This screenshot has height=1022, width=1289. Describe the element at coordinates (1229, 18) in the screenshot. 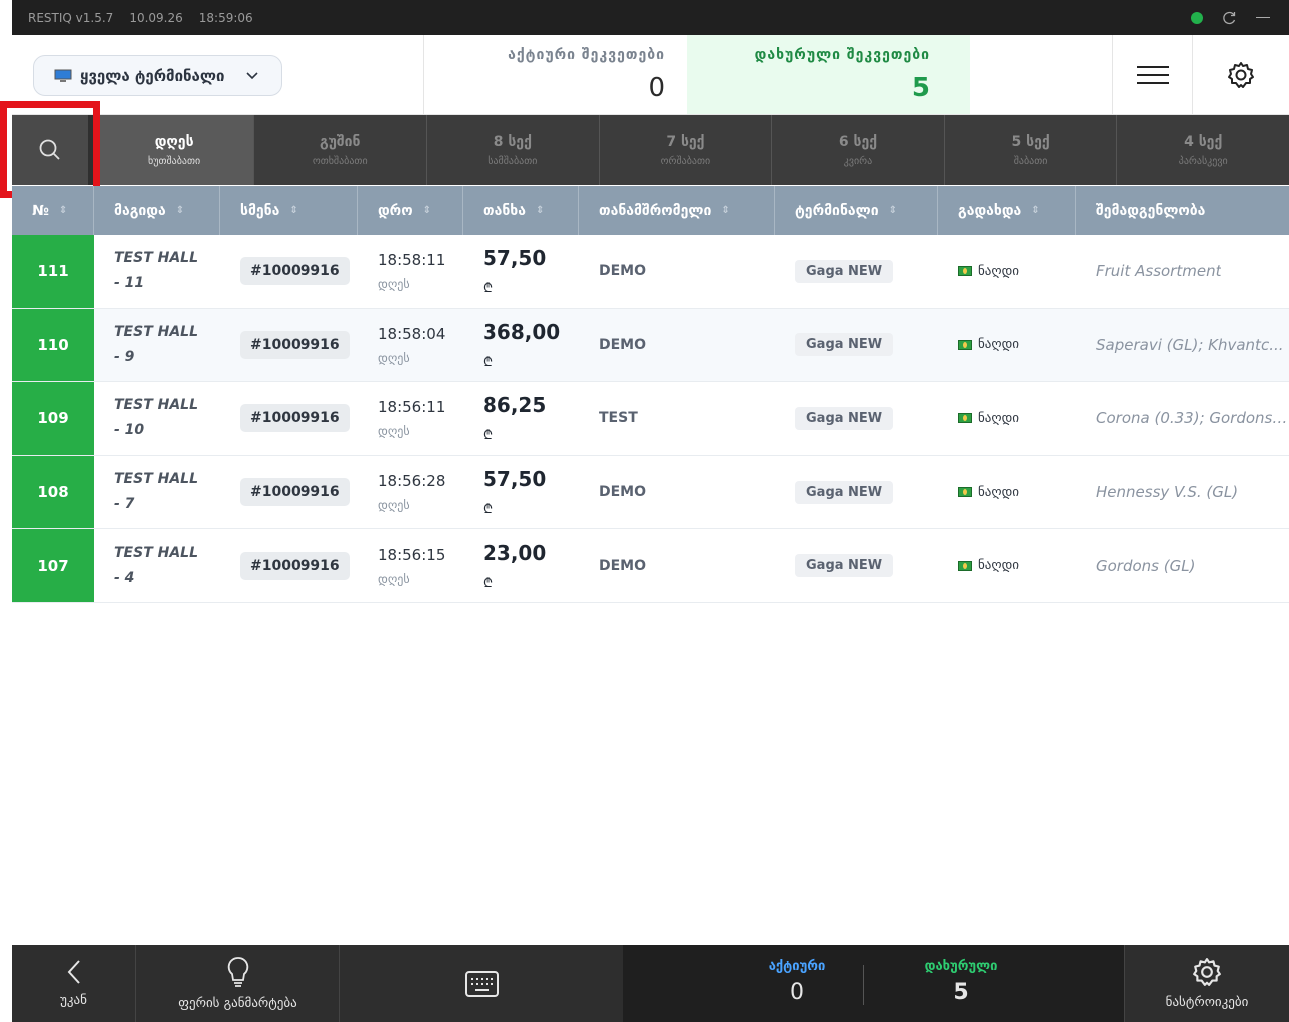

I see `refresh-icon` at that location.